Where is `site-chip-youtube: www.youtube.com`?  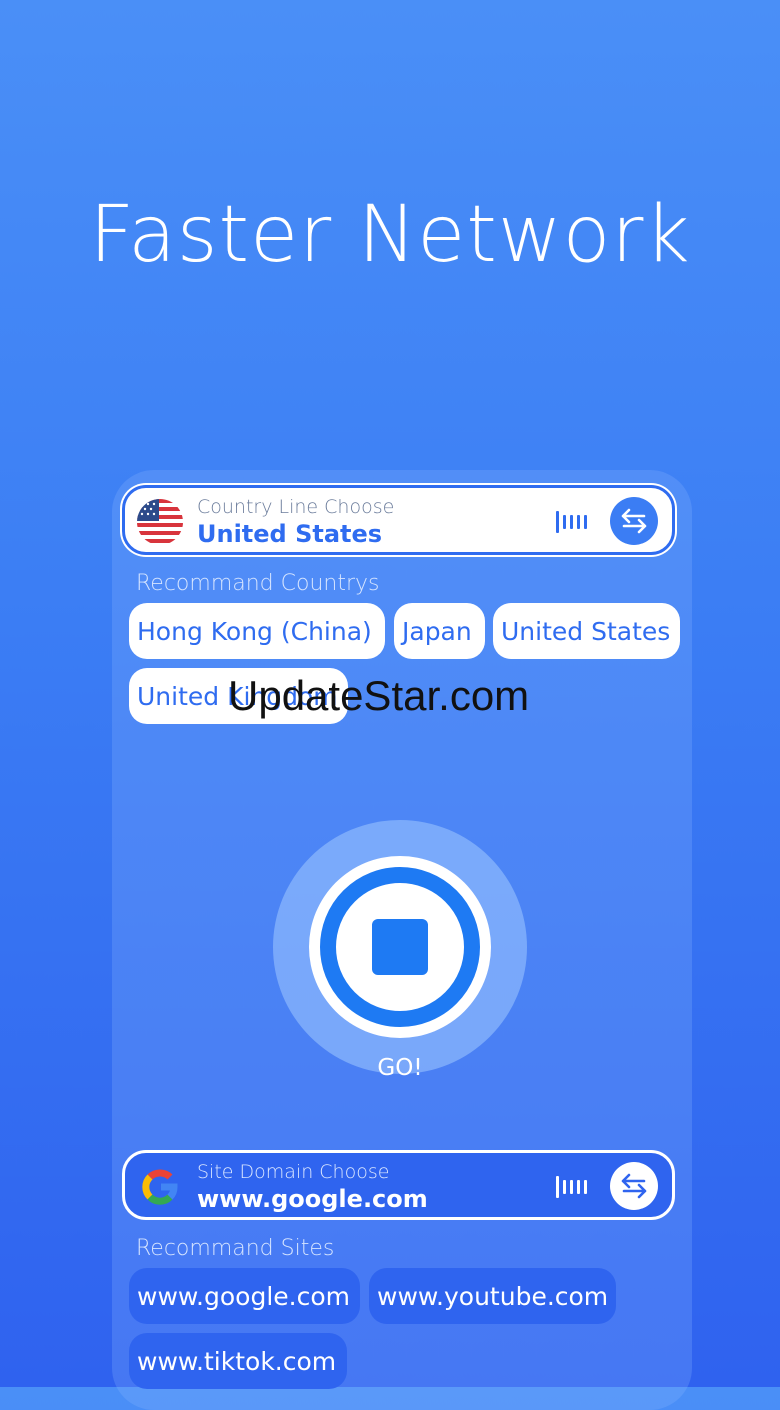 site-chip-youtube: www.youtube.com is located at coordinates (492, 1296).